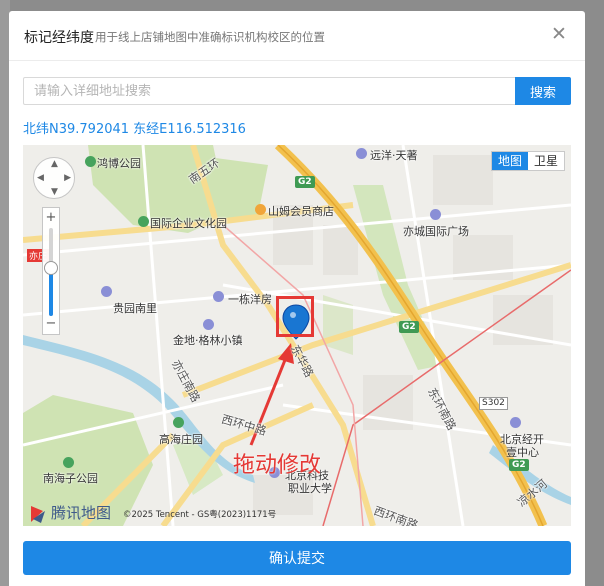 The width and height of the screenshot is (604, 586). I want to click on dialog-subtitle: 用于线上店铺地图中准确标识机构校区的位置, so click(210, 37).